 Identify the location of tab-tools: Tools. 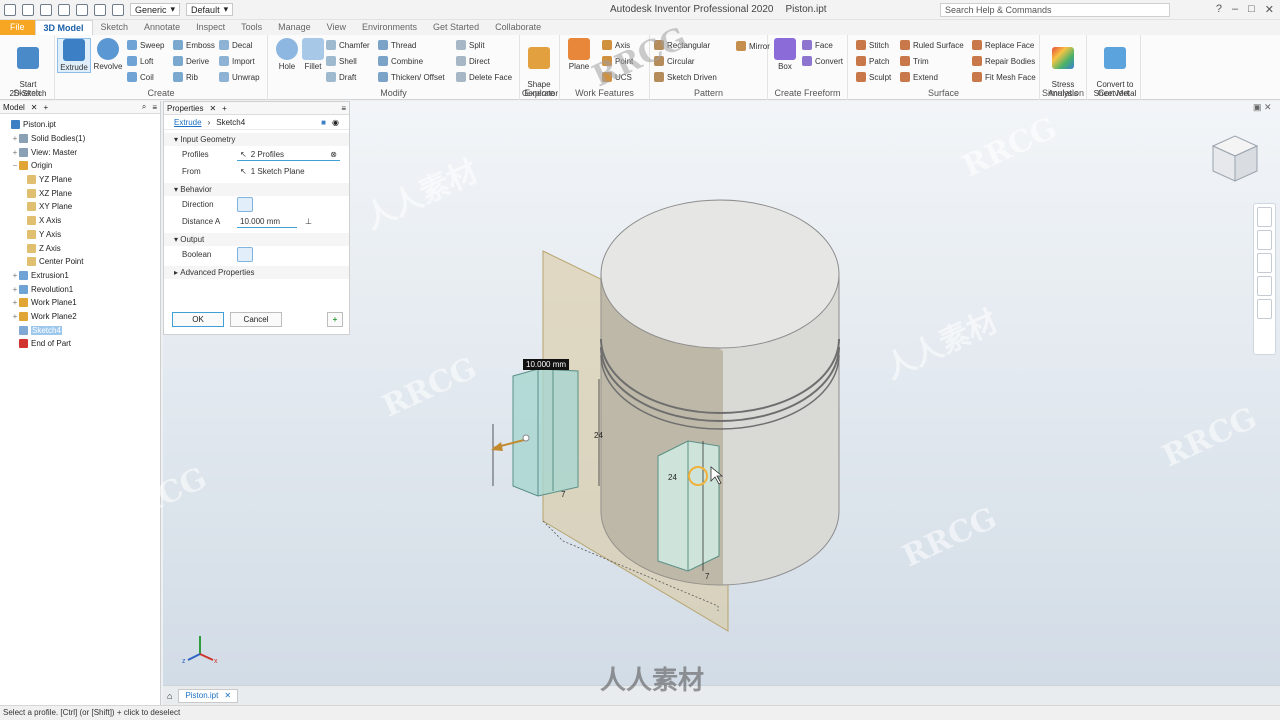
(251, 27).